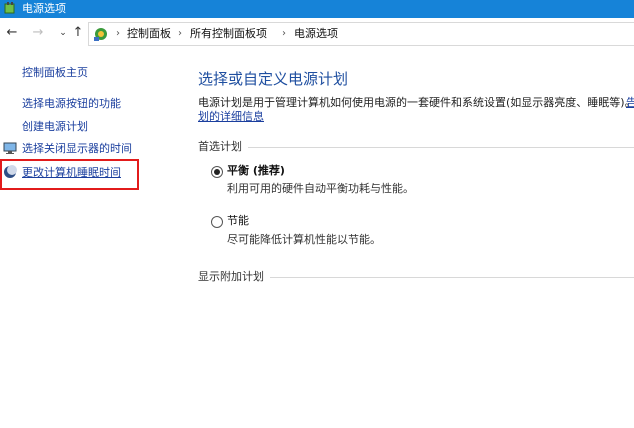 The height and width of the screenshot is (428, 634). Describe the element at coordinates (44, 8) in the screenshot. I see `window-title: 电源选项` at that location.